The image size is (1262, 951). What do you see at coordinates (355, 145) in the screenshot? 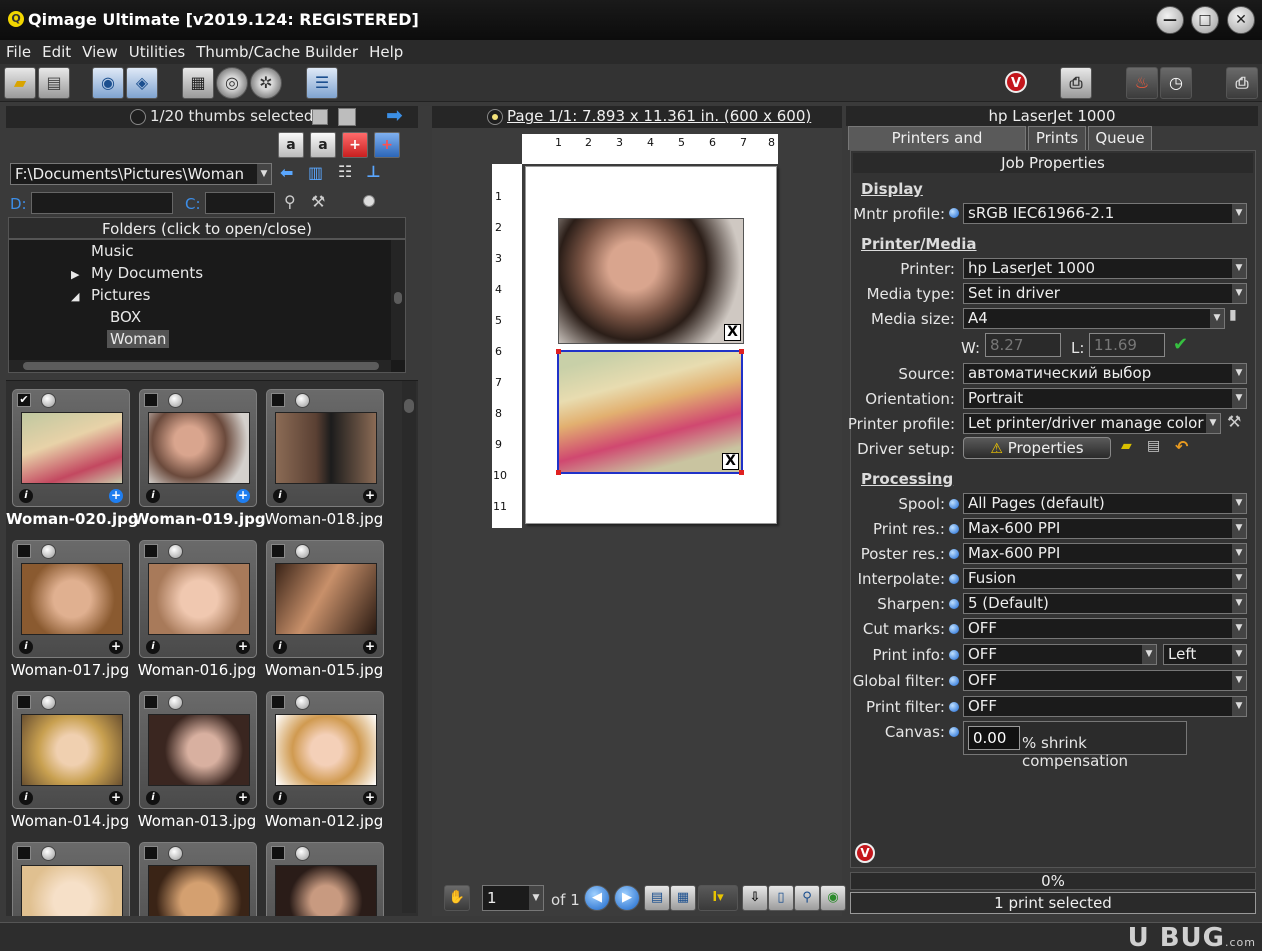
I see `add-red-icon: +` at bounding box center [355, 145].